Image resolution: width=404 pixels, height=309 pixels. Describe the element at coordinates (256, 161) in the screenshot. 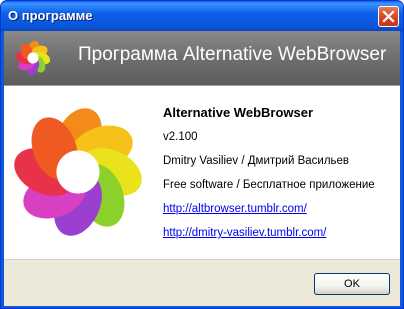

I see `author-text: Dmitry Vasiliev / Дмитрий Васильев` at that location.